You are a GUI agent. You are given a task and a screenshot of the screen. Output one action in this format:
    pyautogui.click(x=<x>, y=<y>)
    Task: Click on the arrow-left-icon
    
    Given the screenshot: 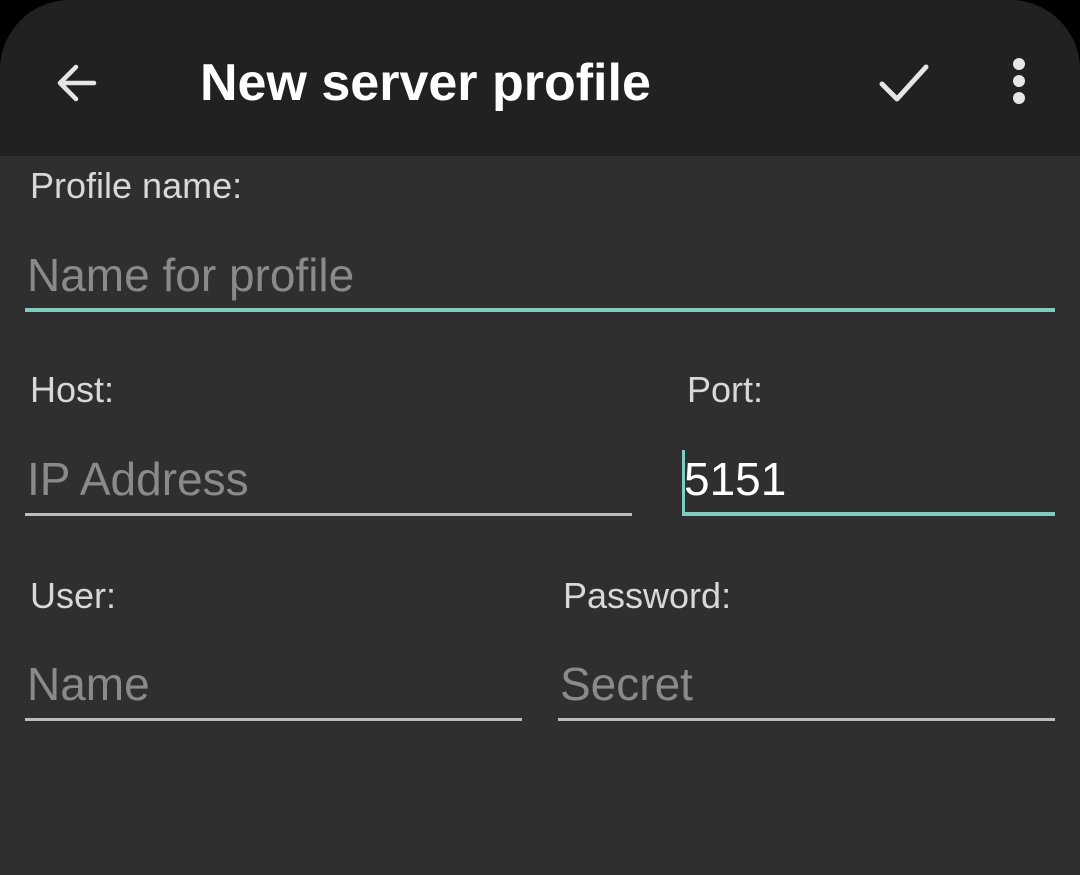 What is the action you would take?
    pyautogui.click(x=77, y=83)
    